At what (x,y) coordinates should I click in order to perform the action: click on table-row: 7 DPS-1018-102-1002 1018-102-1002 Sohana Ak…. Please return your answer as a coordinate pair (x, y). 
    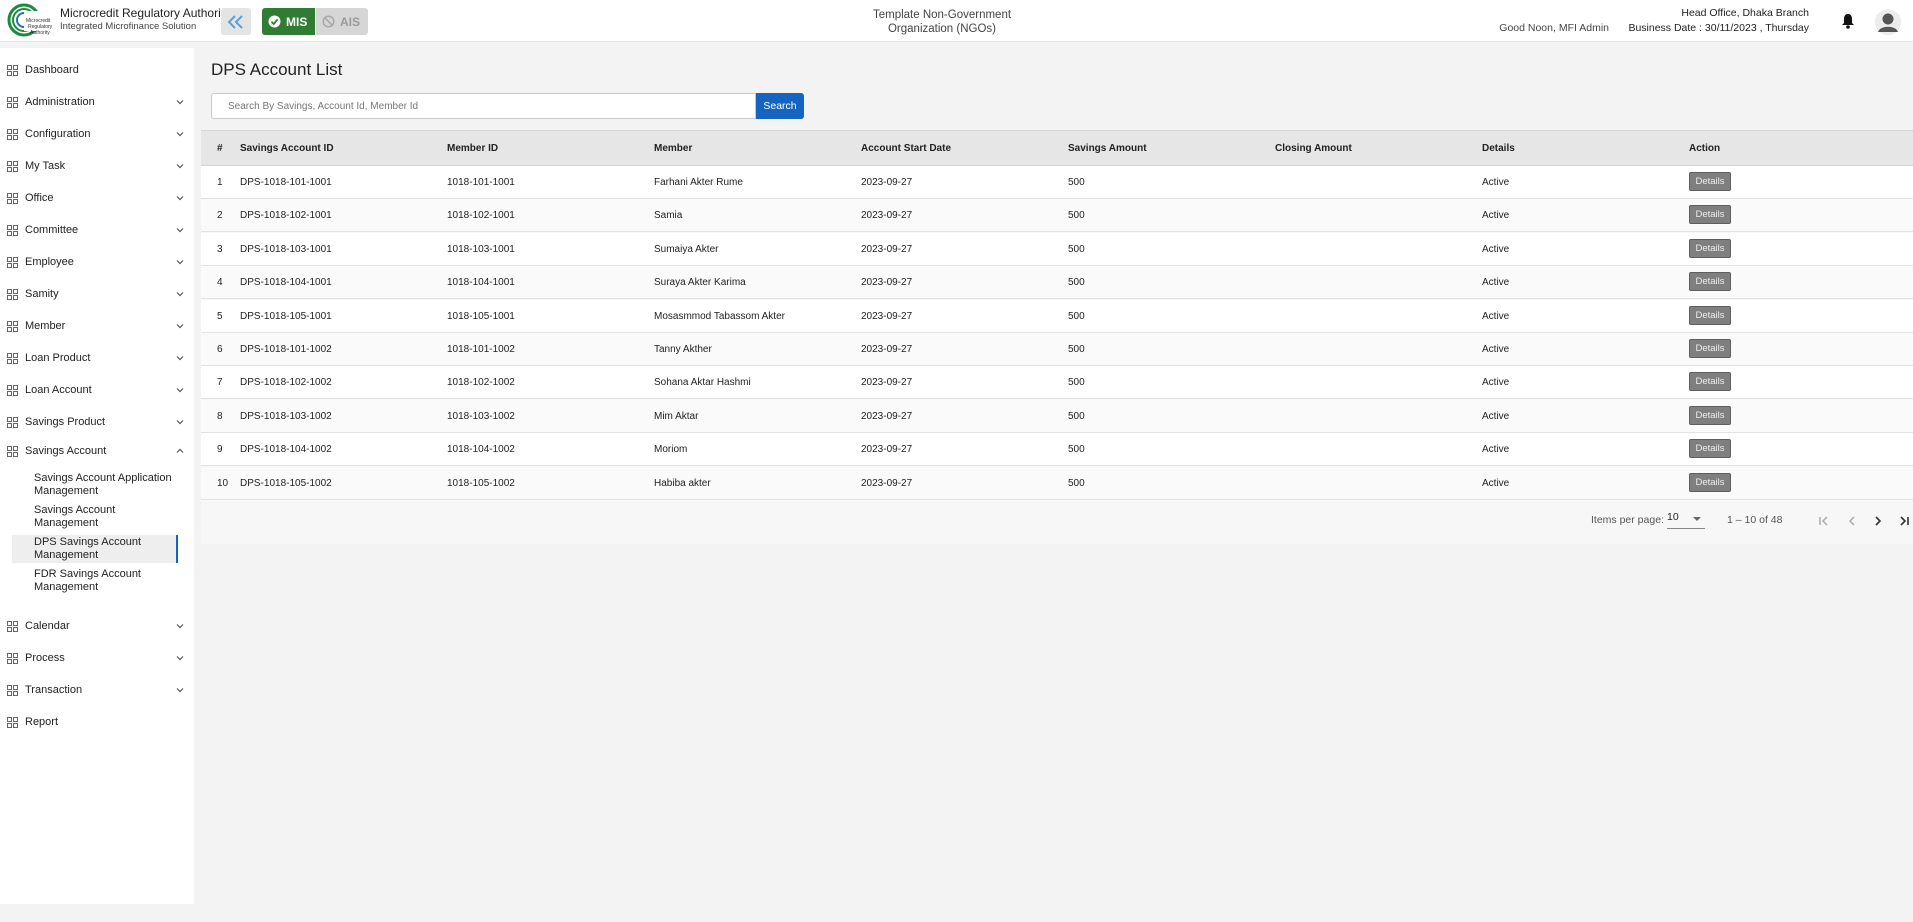
    Looking at the image, I should click on (1057, 383).